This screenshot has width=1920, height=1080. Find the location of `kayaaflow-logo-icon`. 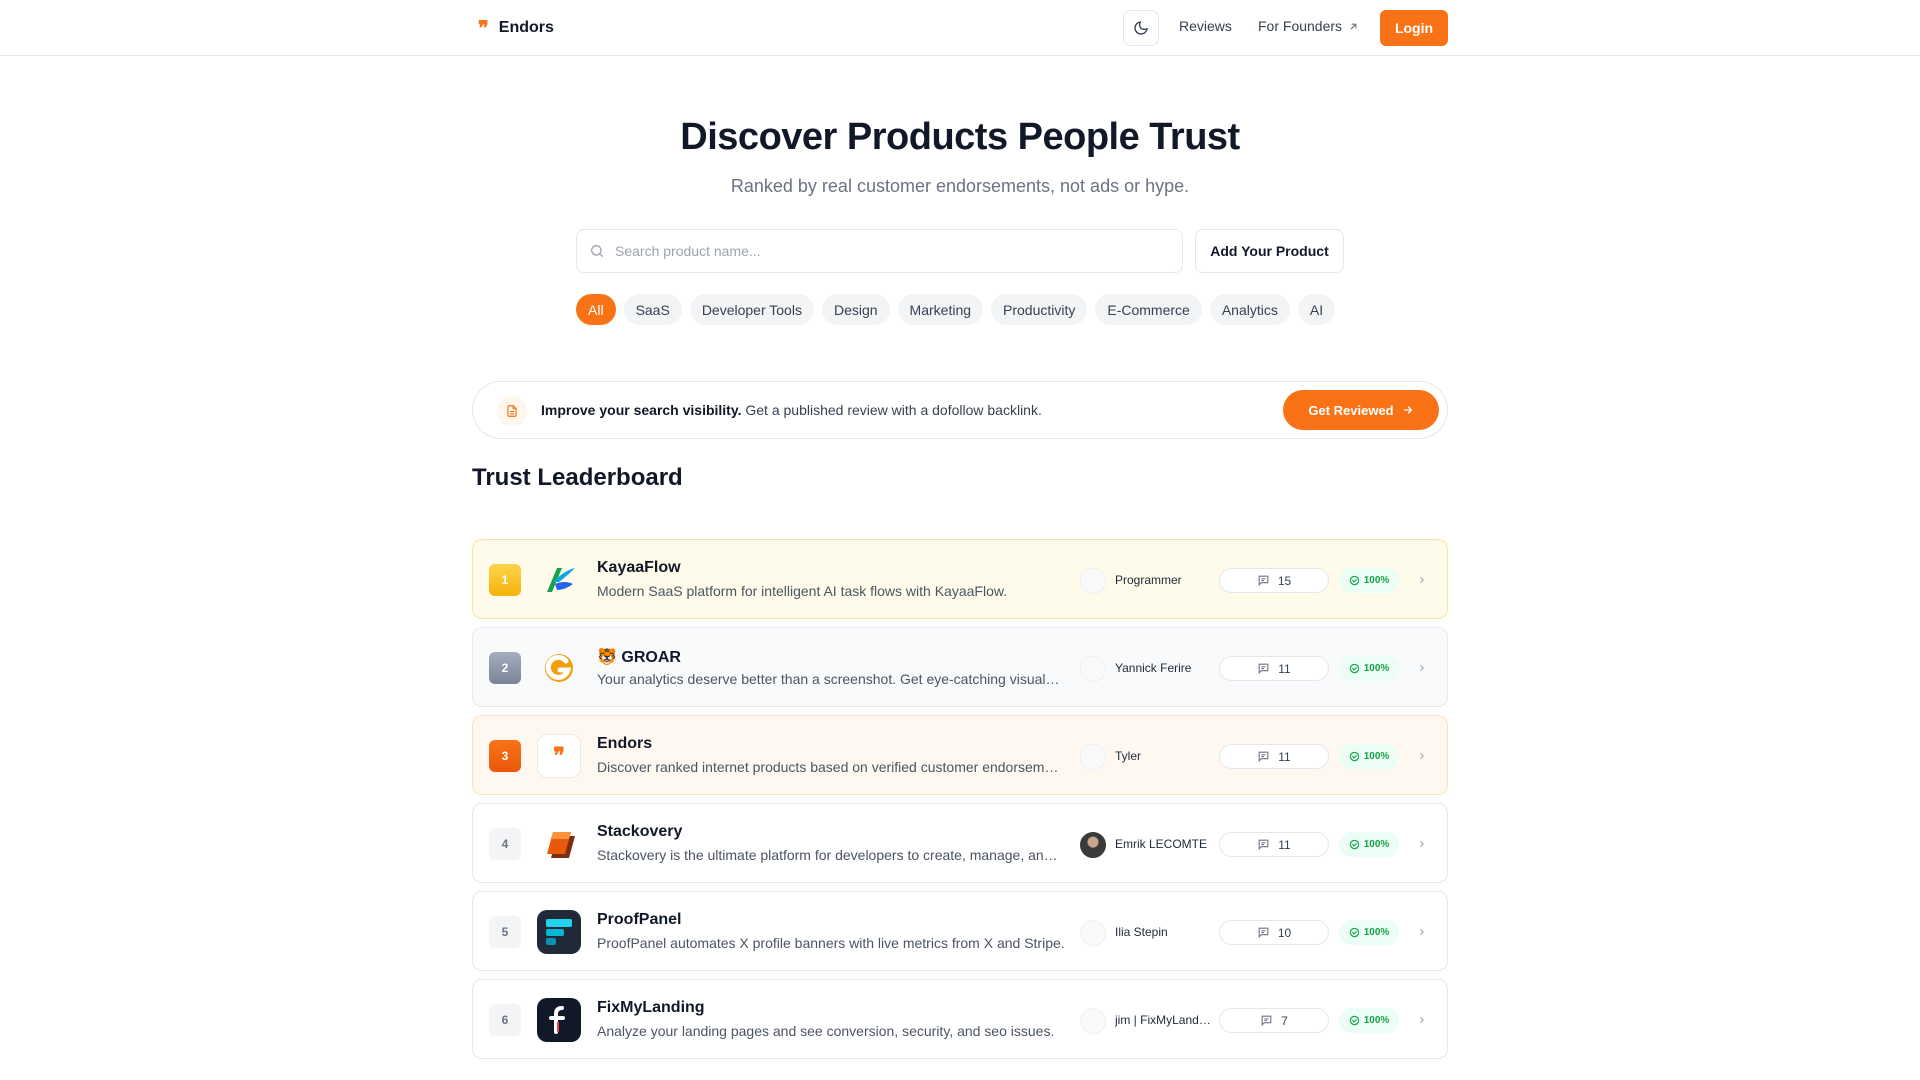

kayaaflow-logo-icon is located at coordinates (559, 580).